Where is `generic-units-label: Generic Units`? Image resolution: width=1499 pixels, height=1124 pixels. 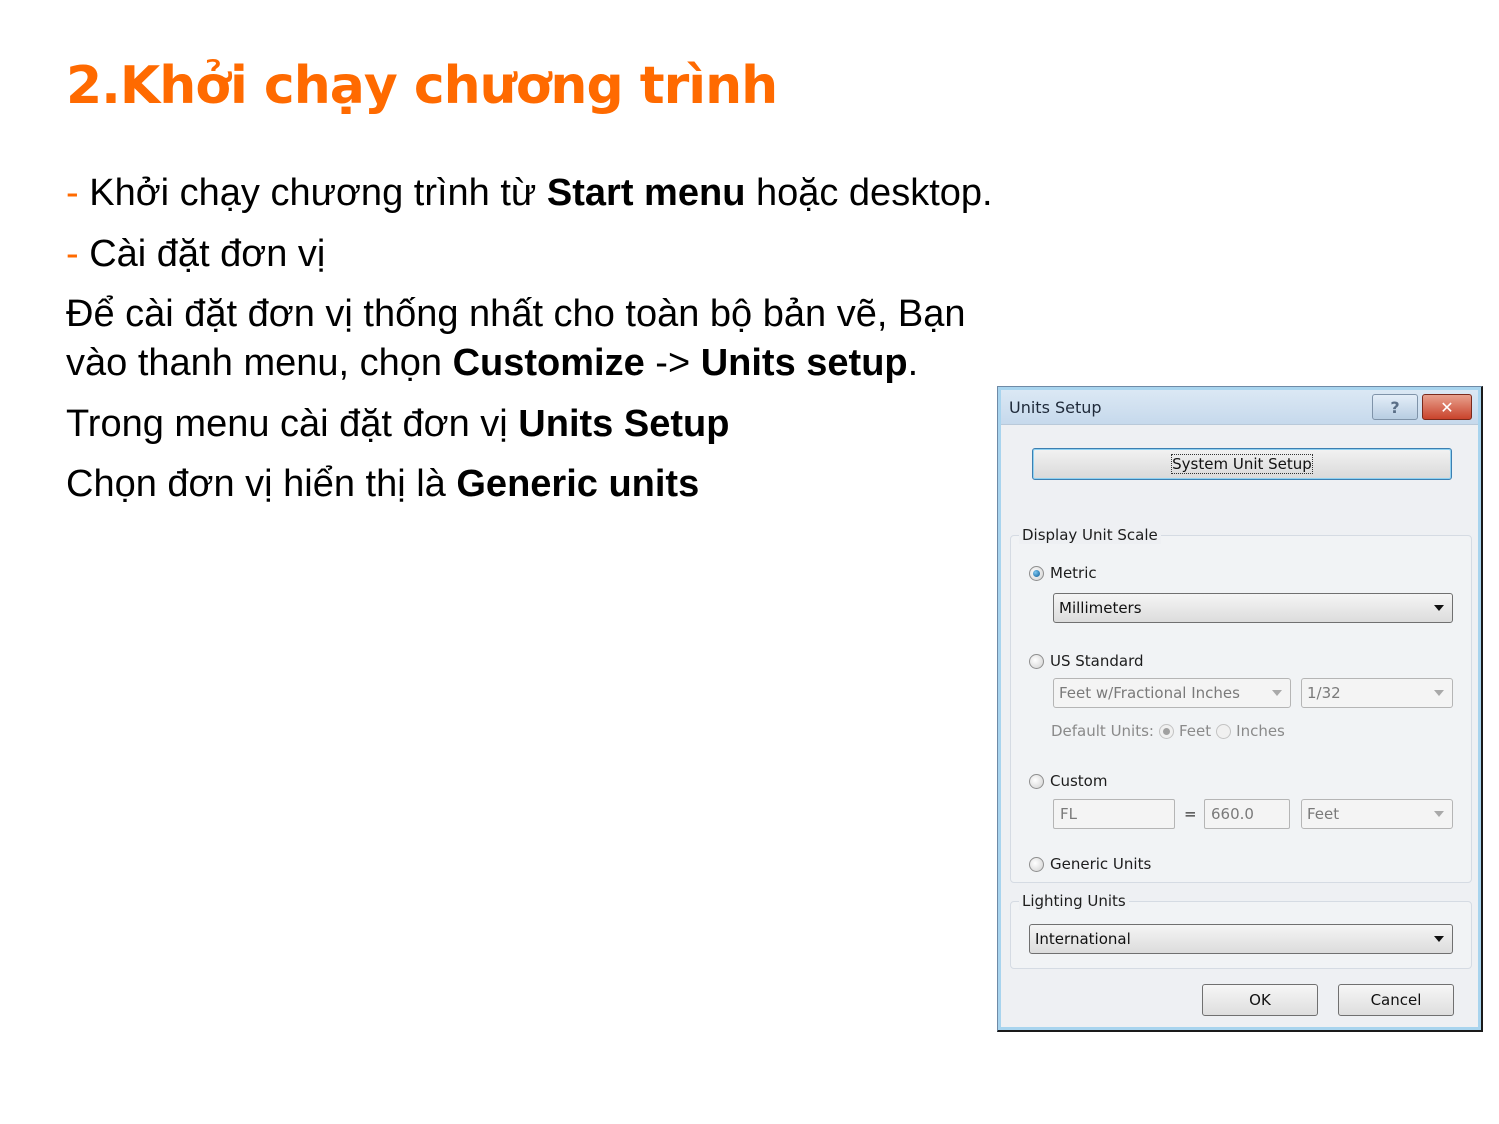
generic-units-label: Generic Units is located at coordinates (1101, 864).